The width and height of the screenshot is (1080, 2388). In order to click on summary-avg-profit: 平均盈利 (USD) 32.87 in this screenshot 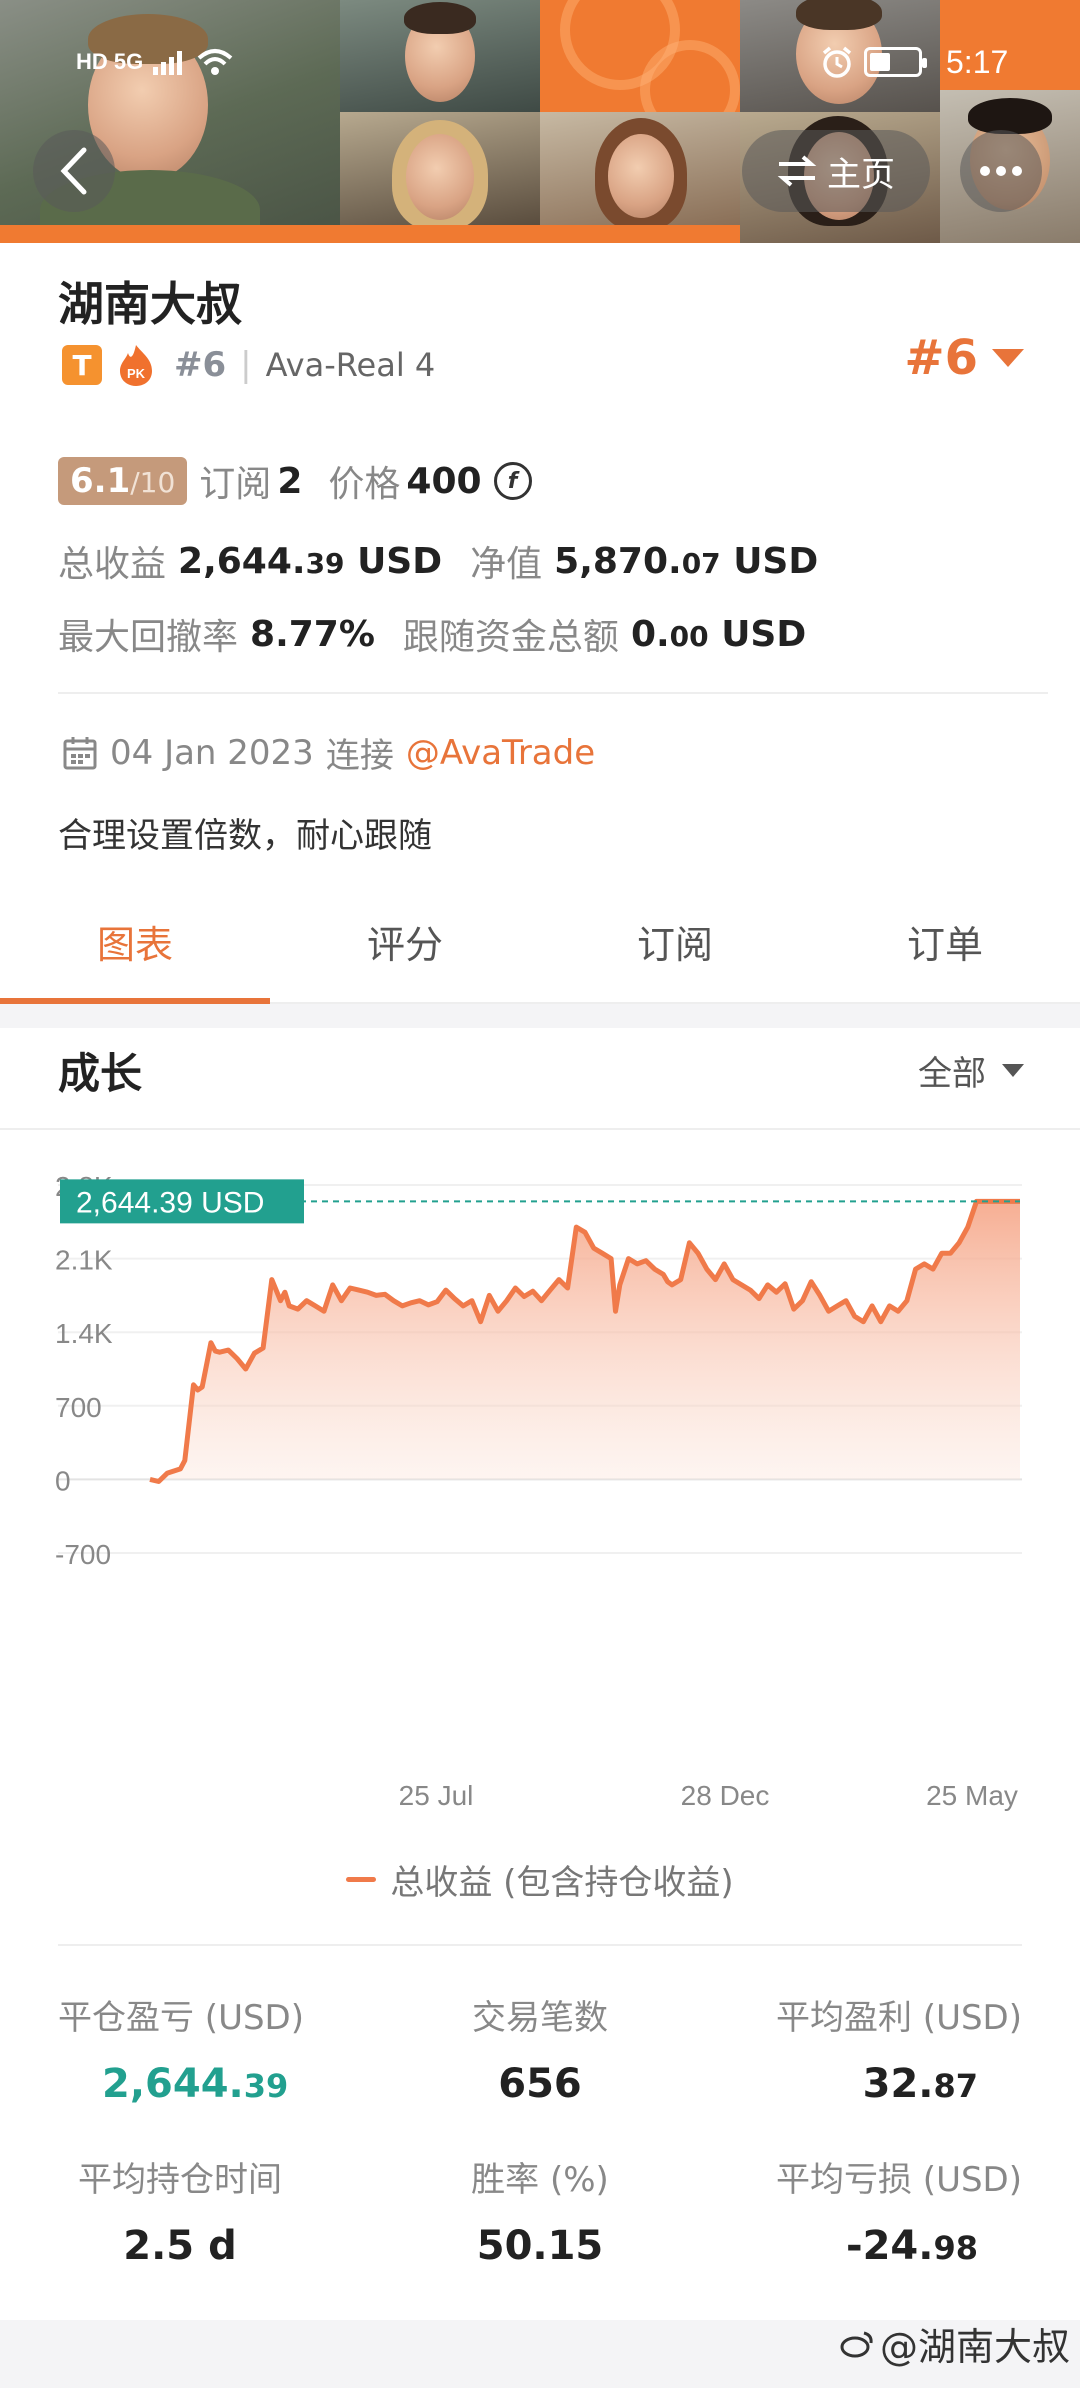, I will do `click(899, 2052)`.